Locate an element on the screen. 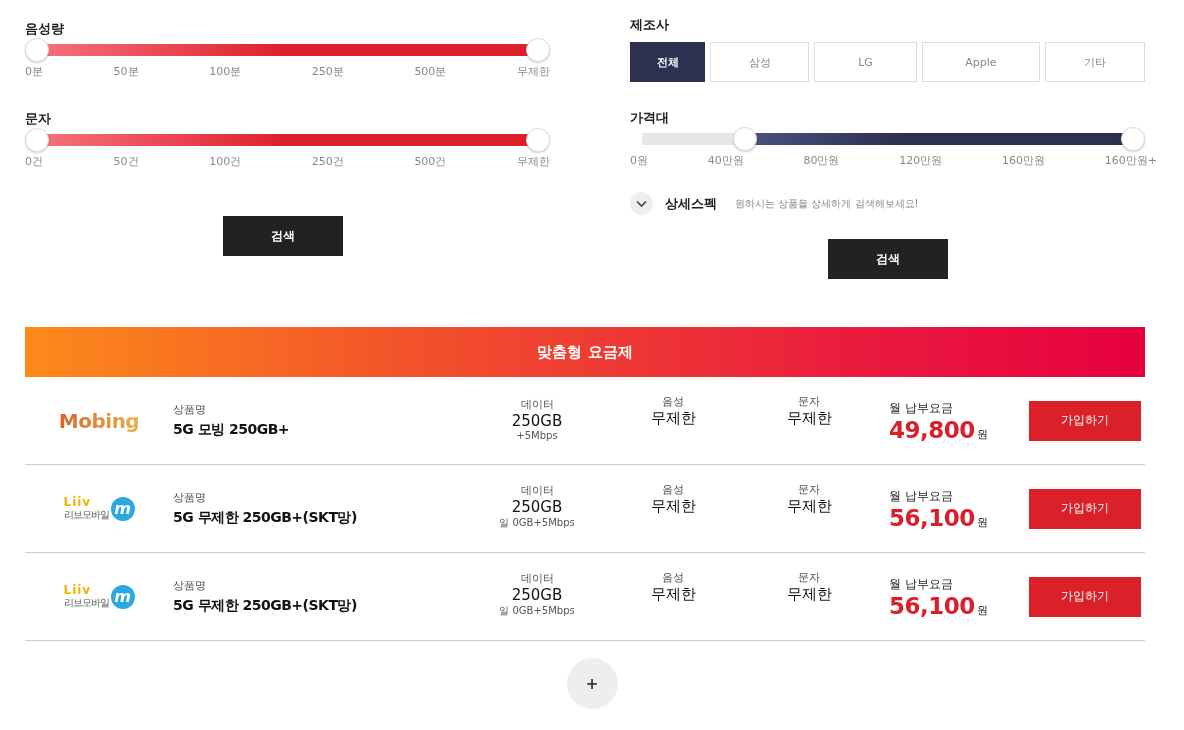  tick-label: 100건 is located at coordinates (225, 161).